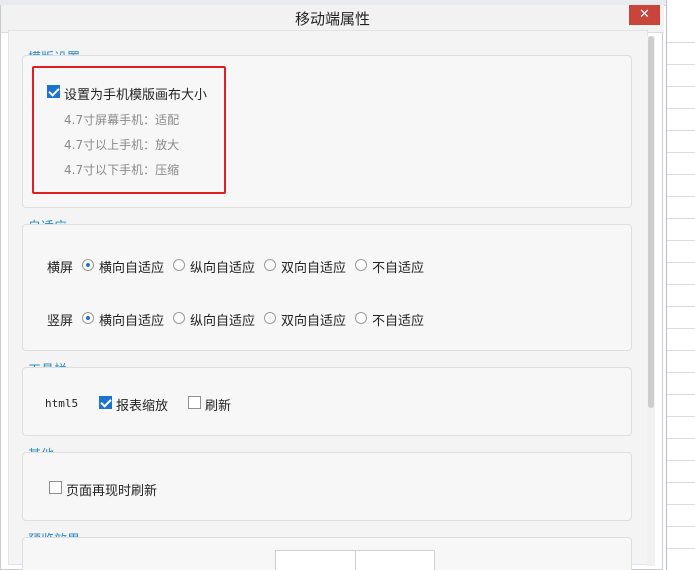 The width and height of the screenshot is (695, 570). What do you see at coordinates (131, 319) in the screenshot?
I see `portrait-horizontal-label: 横向自适应` at bounding box center [131, 319].